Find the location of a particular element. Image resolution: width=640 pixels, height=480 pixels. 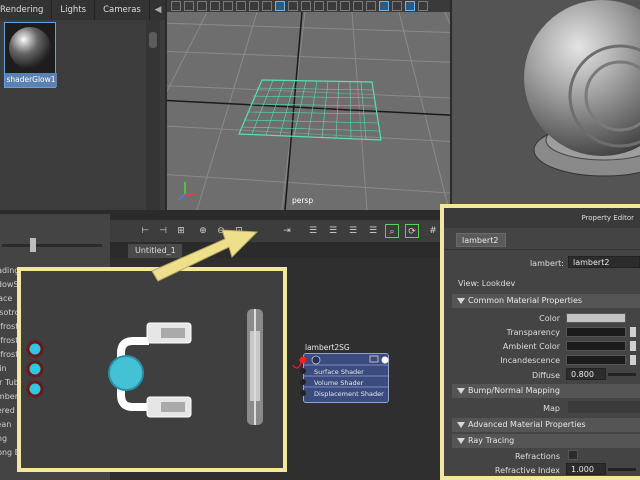

shader-sphere-thumbnail is located at coordinates (30, 48).